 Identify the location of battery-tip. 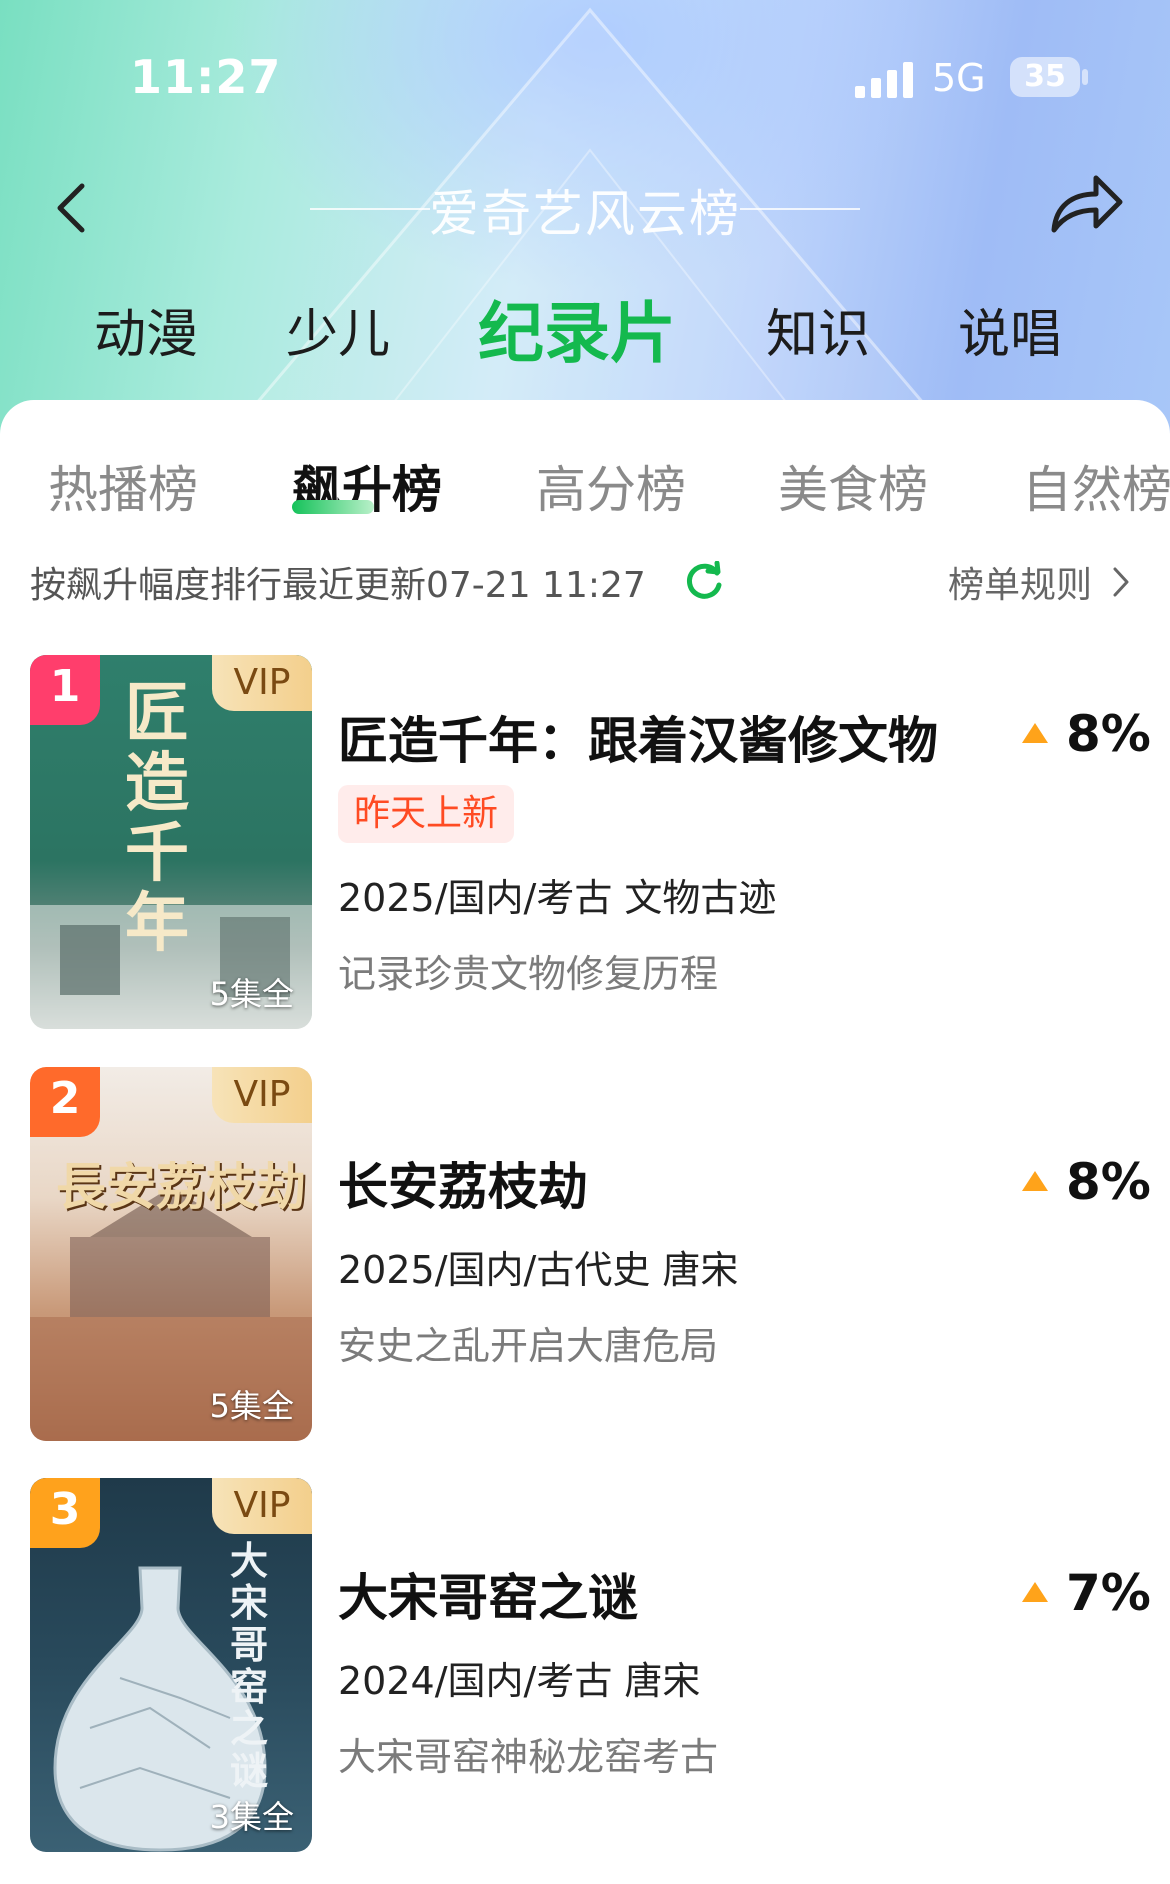
(1085, 77).